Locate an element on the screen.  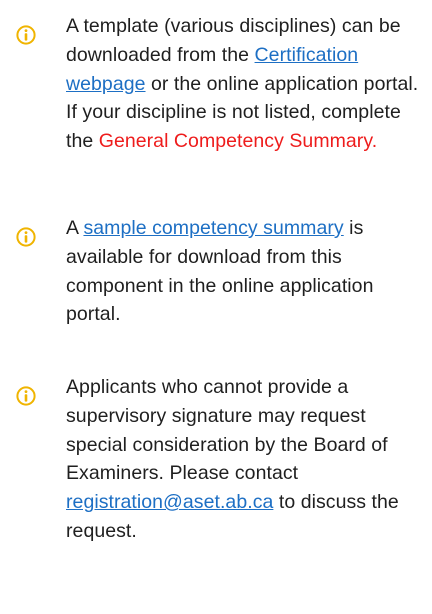
note-text-segment: A is located at coordinates (75, 228).